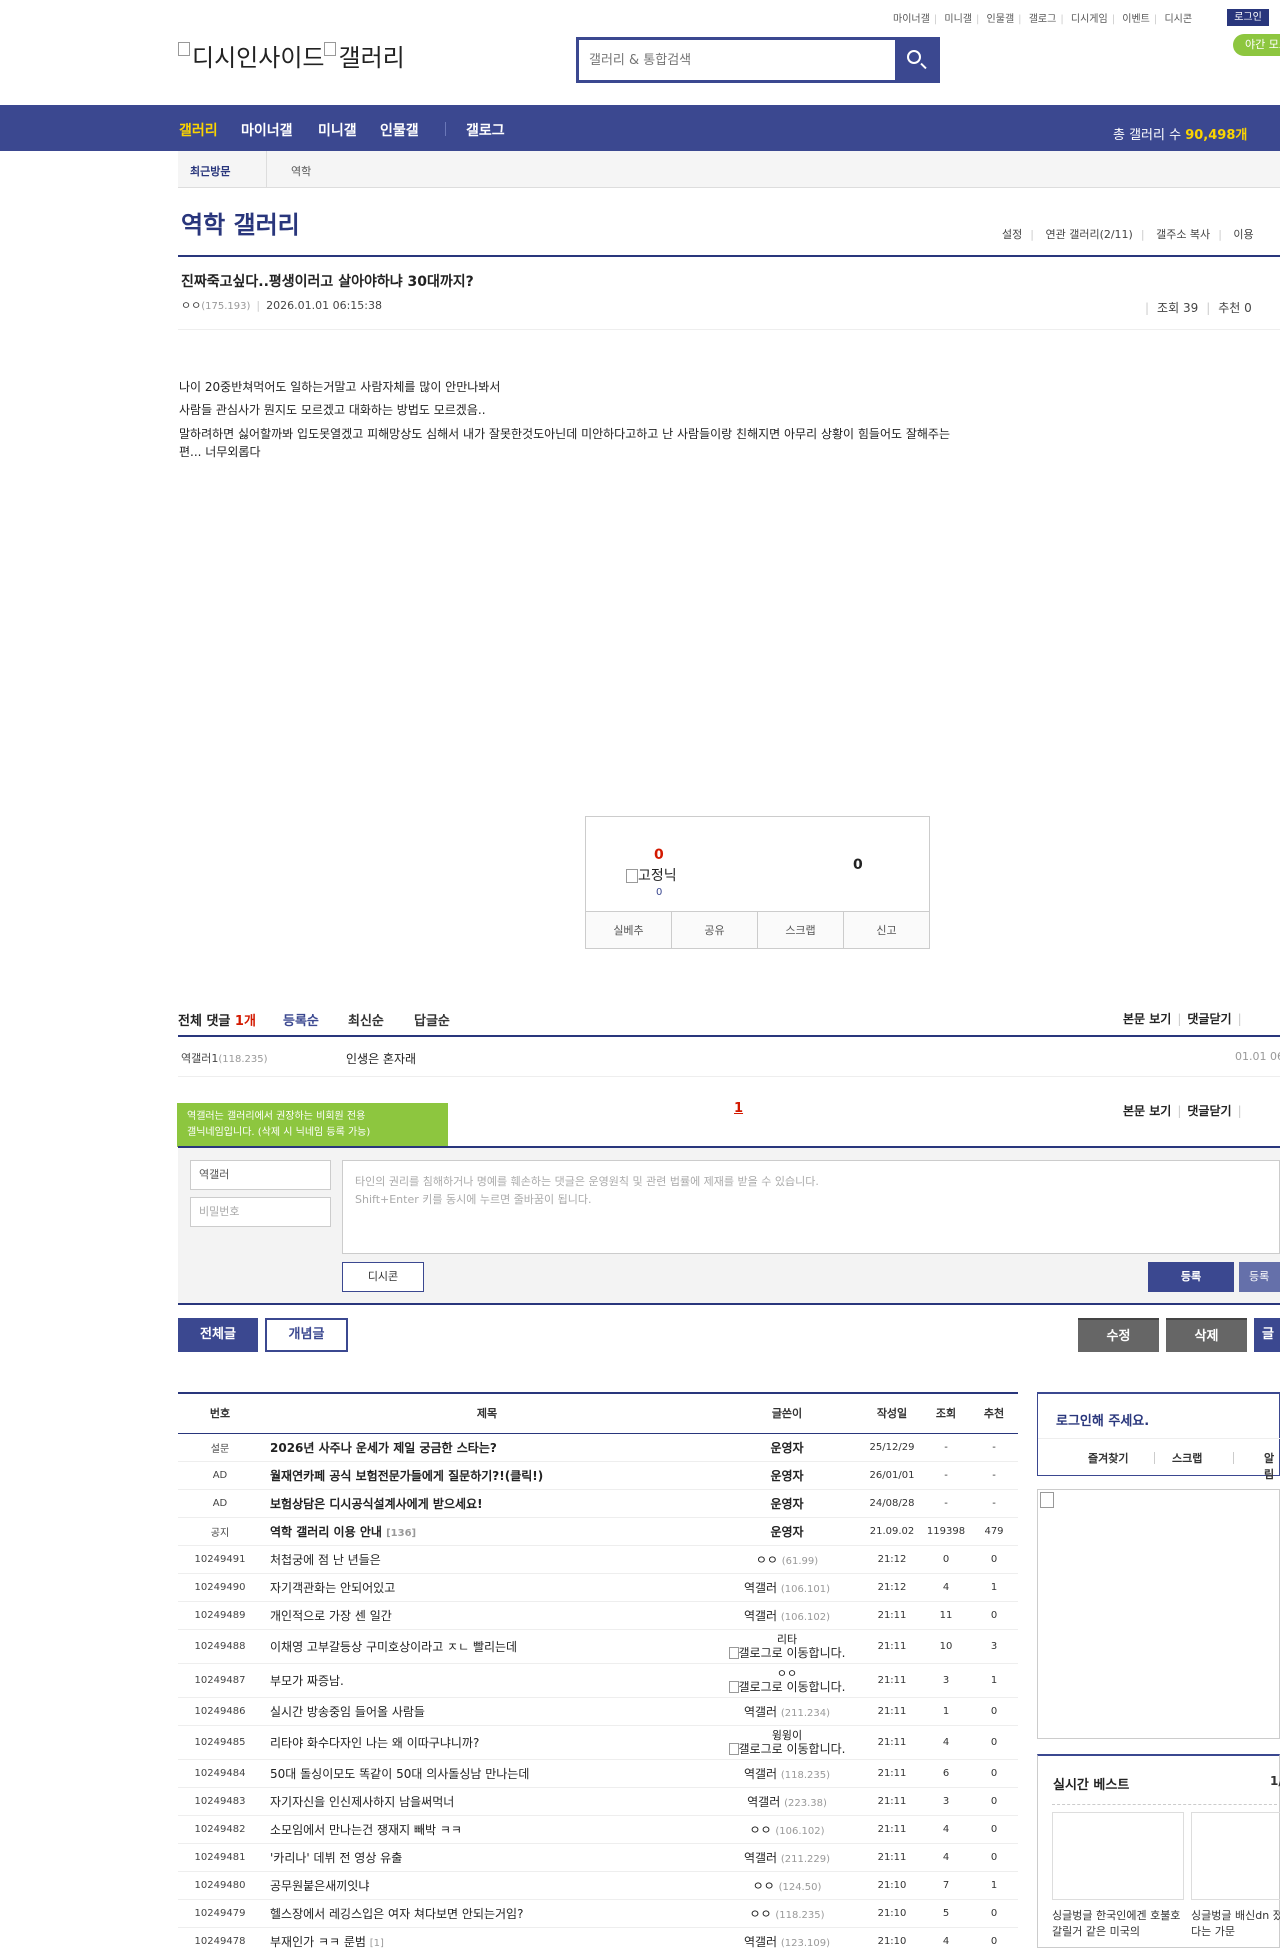  What do you see at coordinates (629, 930) in the screenshot?
I see `best-recommend-button: 실베추` at bounding box center [629, 930].